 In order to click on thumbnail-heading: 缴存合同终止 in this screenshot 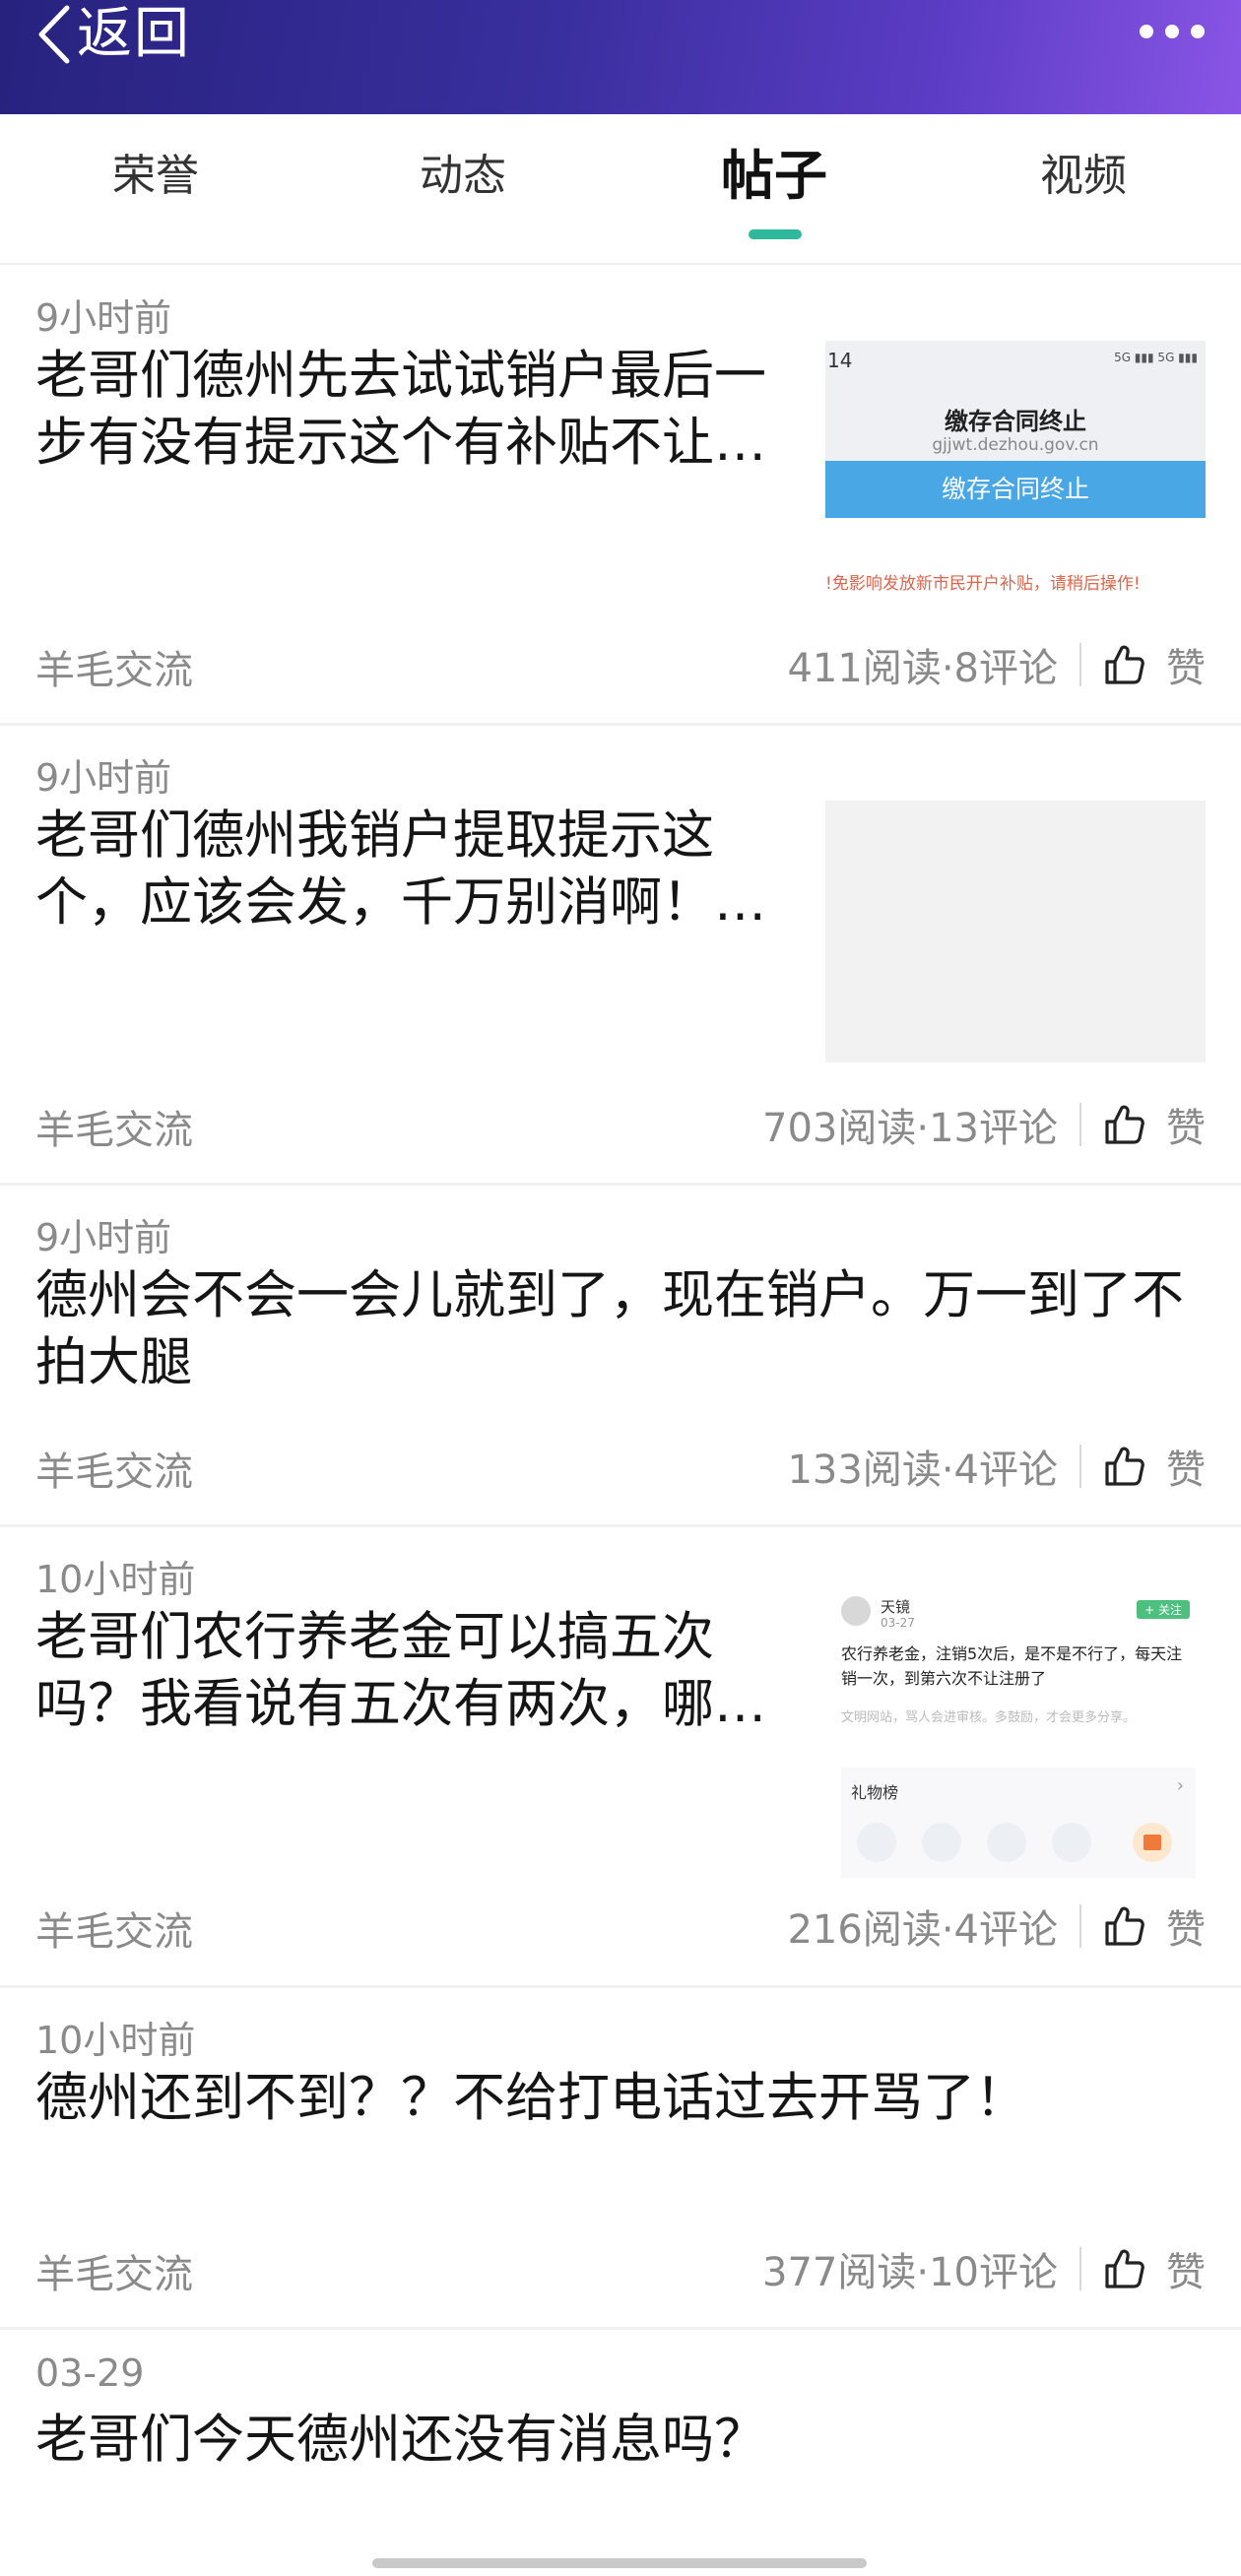, I will do `click(1016, 421)`.